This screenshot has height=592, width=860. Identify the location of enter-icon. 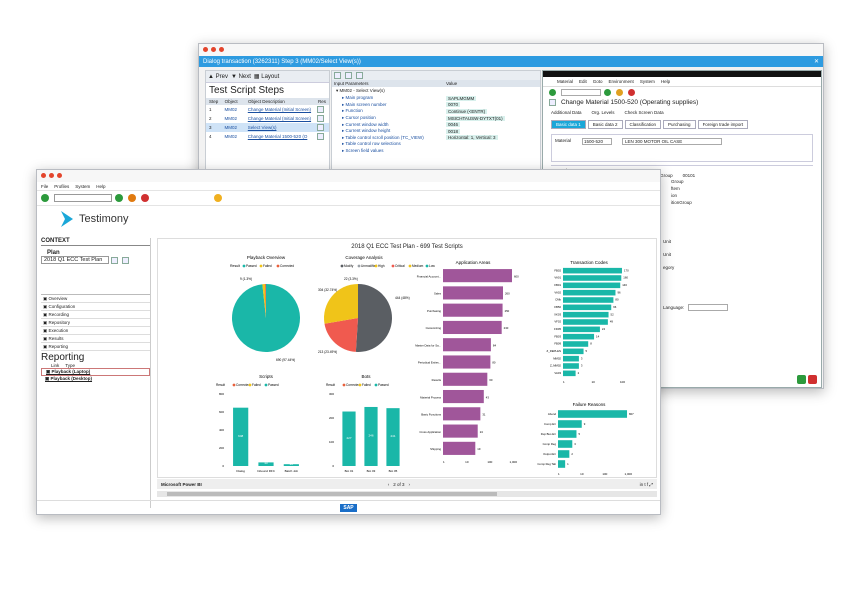
(552, 92).